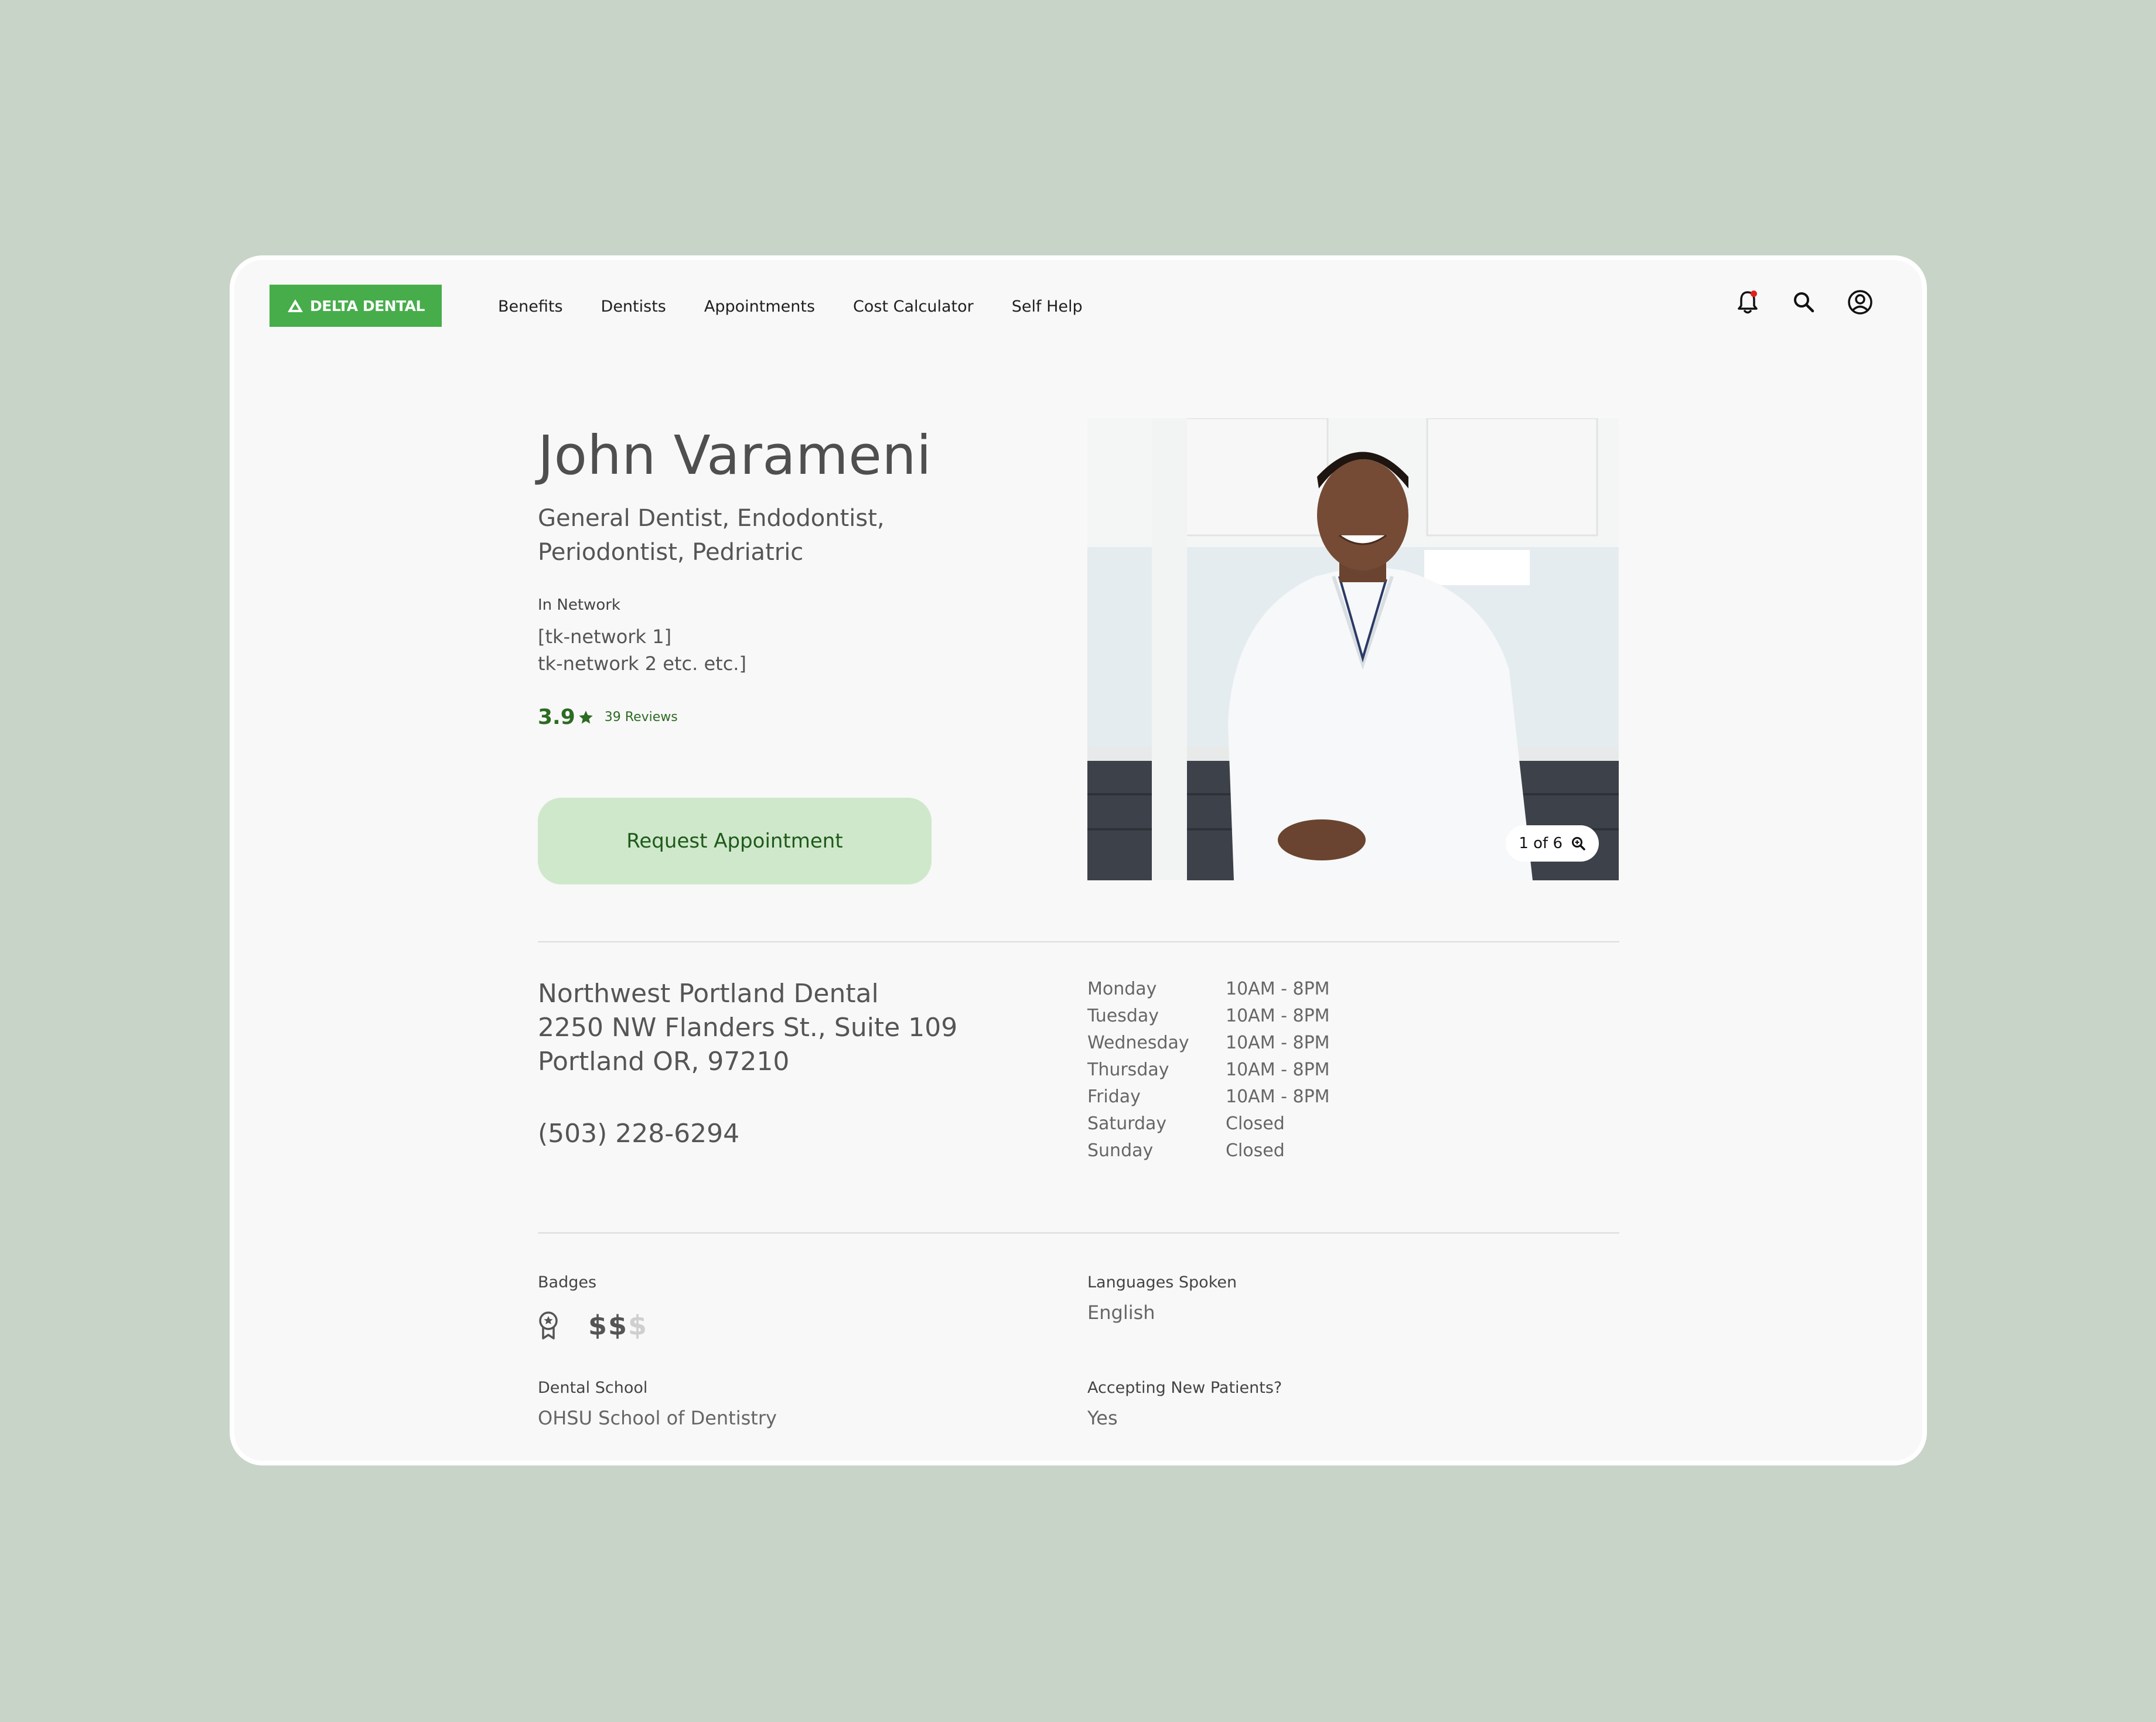 The width and height of the screenshot is (2156, 1722). Describe the element at coordinates (567, 1282) in the screenshot. I see `badges-label: Badges` at that location.